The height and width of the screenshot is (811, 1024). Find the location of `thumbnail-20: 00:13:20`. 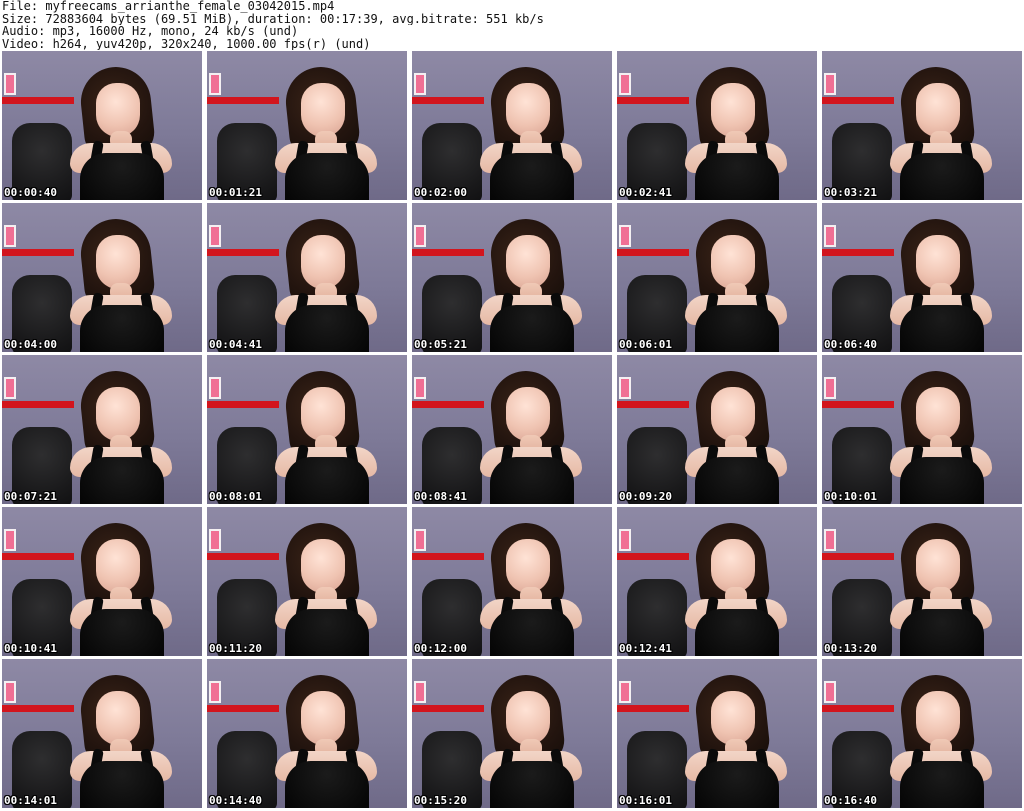

thumbnail-20: 00:13:20 is located at coordinates (922, 581).